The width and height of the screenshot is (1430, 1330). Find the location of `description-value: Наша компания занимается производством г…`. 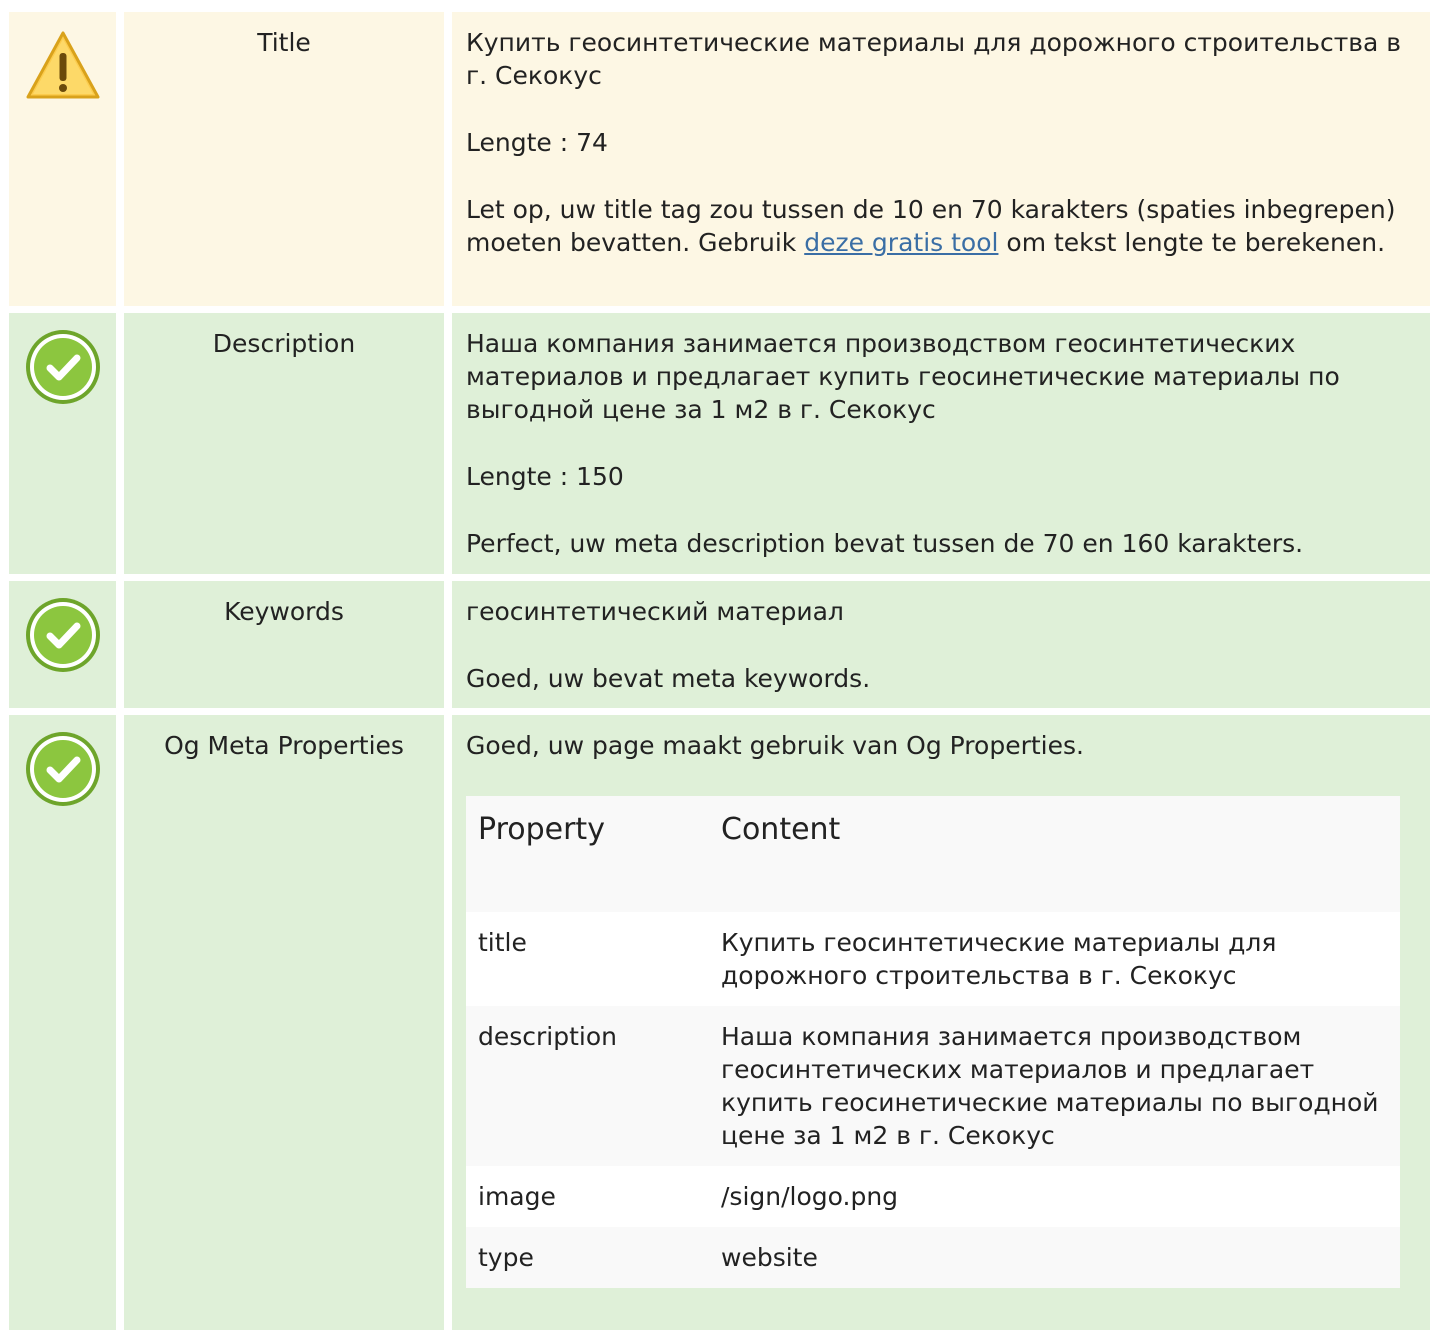

description-value: Наша компания занимается производством г… is located at coordinates (903, 376).